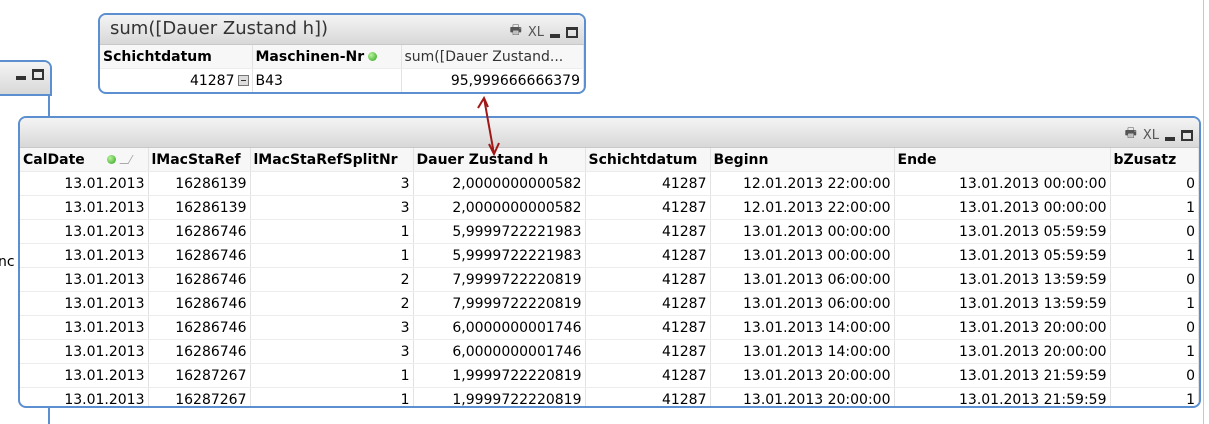 The width and height of the screenshot is (1209, 424). I want to click on annotation-arrow, so click(488, 126).